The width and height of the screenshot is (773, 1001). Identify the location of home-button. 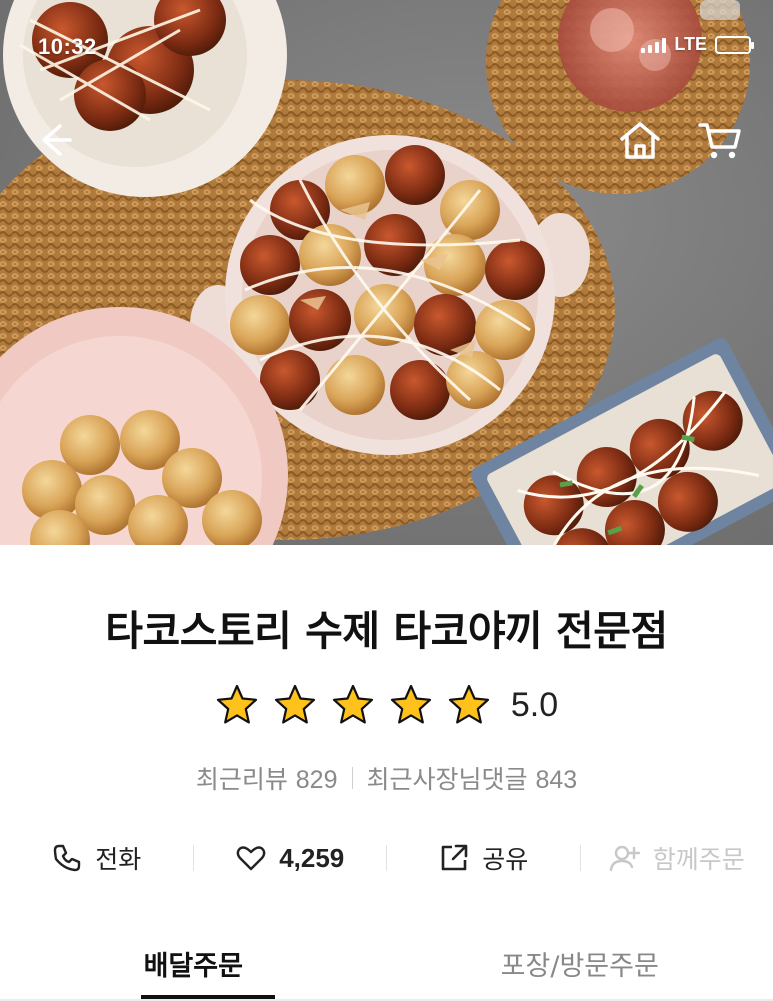
(640, 141).